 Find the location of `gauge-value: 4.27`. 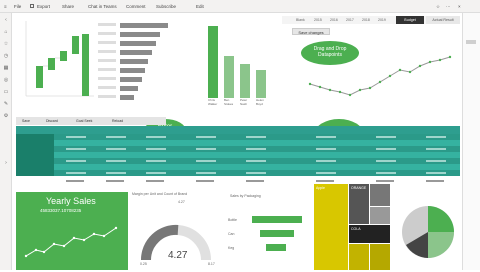

gauge-value: 4.27 is located at coordinates (178, 255).